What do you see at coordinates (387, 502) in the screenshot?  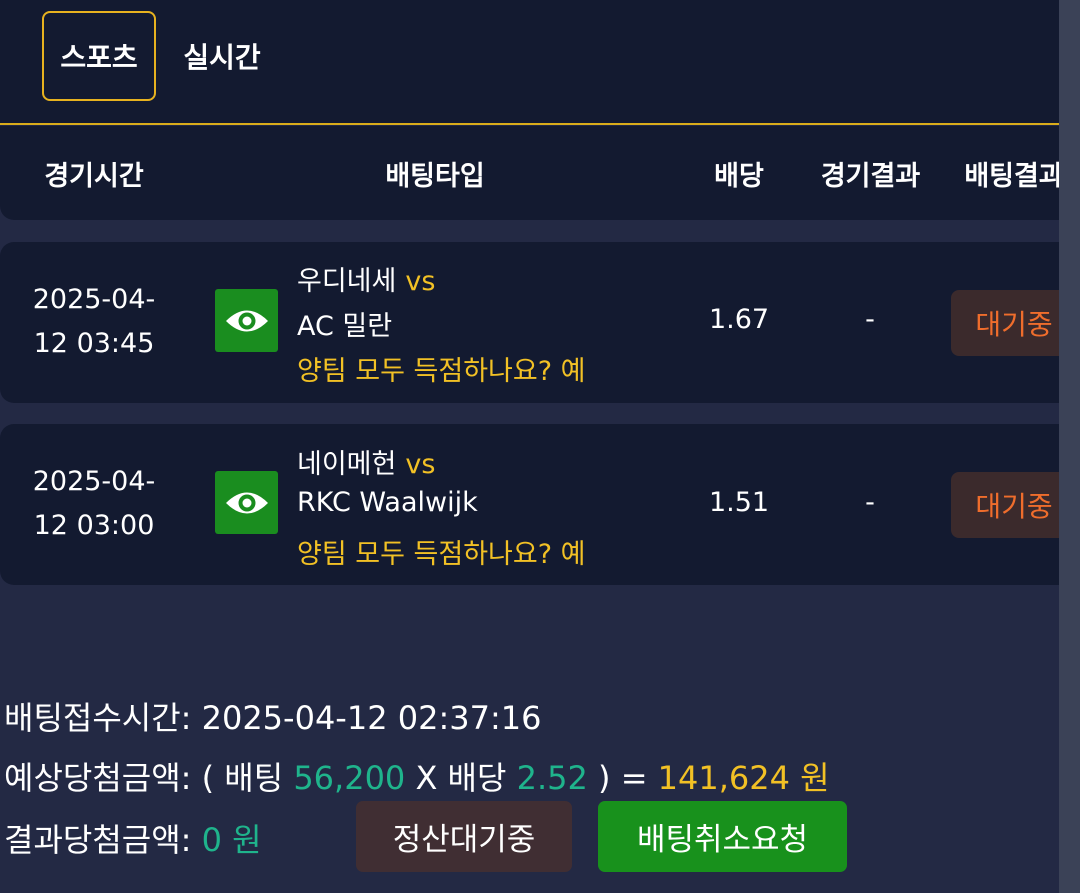 I see `away-team: RKC Waalwijk` at bounding box center [387, 502].